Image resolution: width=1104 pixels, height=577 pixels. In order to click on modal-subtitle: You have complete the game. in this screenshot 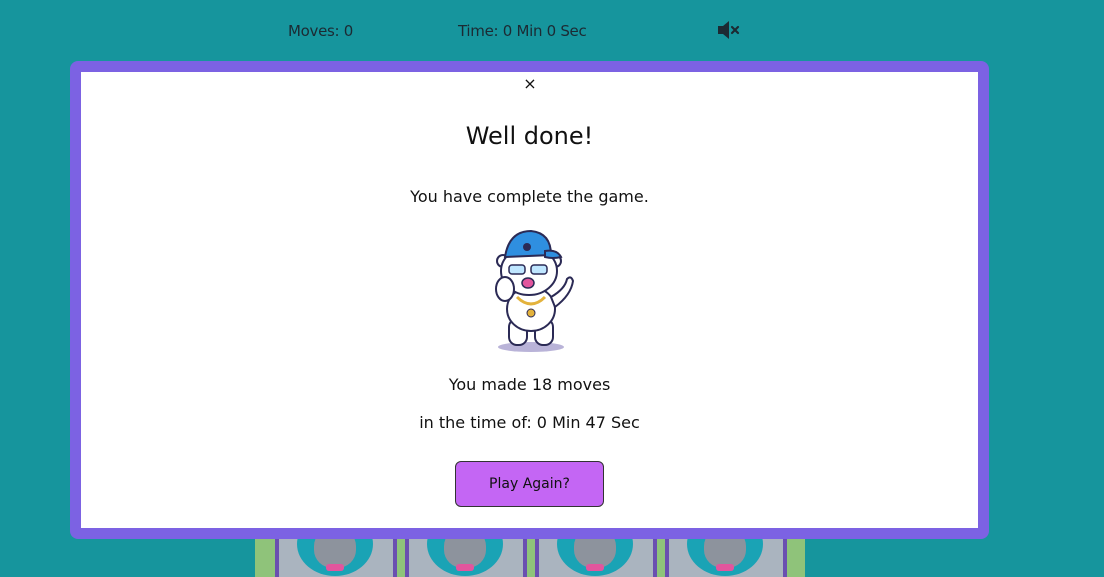, I will do `click(529, 196)`.